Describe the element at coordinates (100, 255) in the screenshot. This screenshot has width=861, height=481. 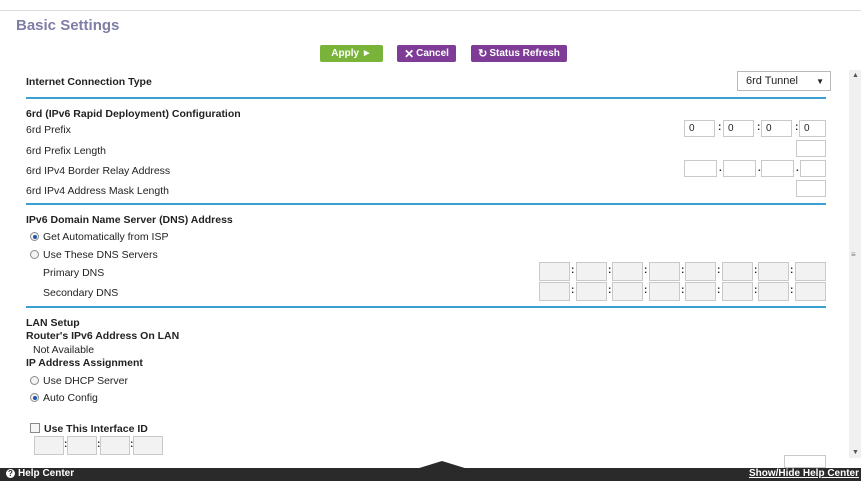
I see `dns-manual-label: Use These DNS Servers` at that location.